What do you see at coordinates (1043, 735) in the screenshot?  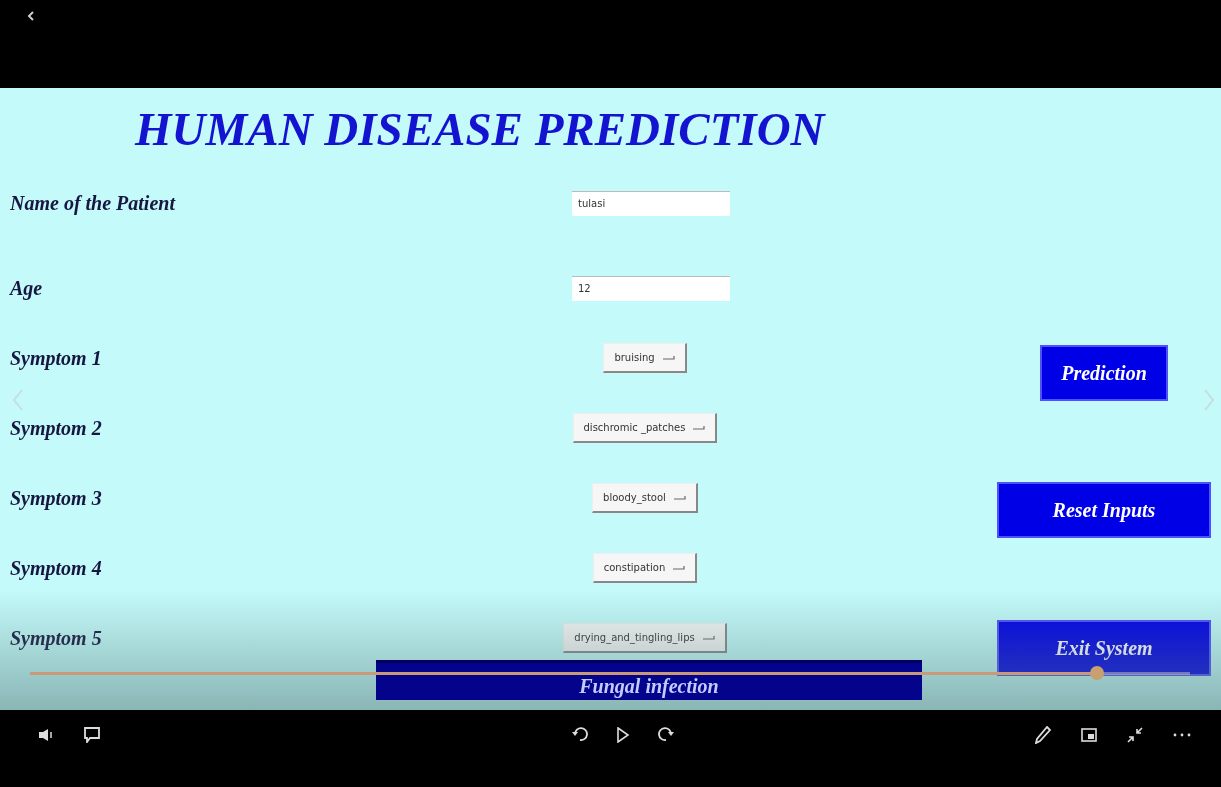 I see `pen-icon` at bounding box center [1043, 735].